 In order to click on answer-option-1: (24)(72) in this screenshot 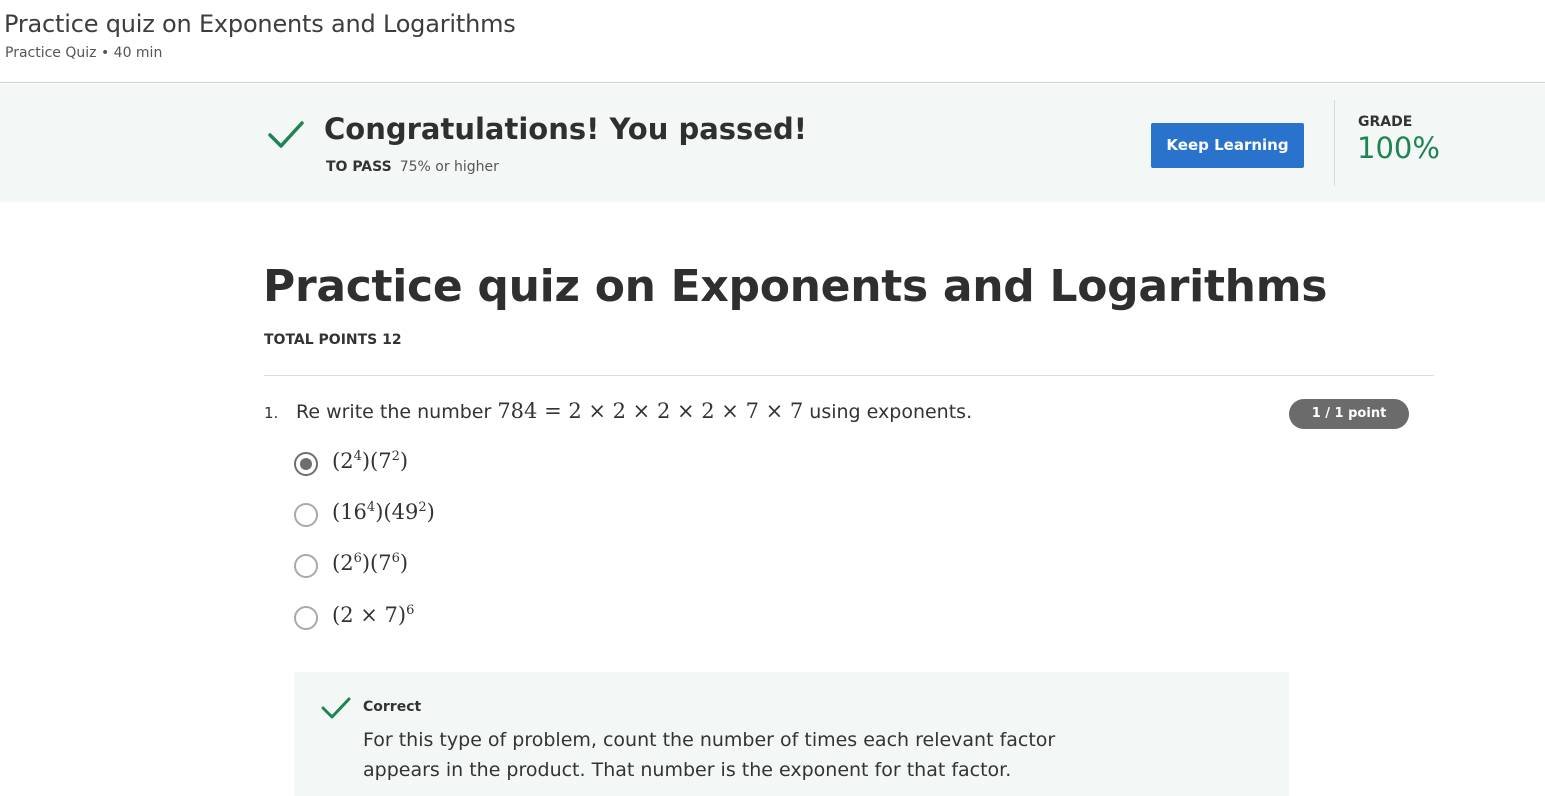, I will do `click(493, 465)`.